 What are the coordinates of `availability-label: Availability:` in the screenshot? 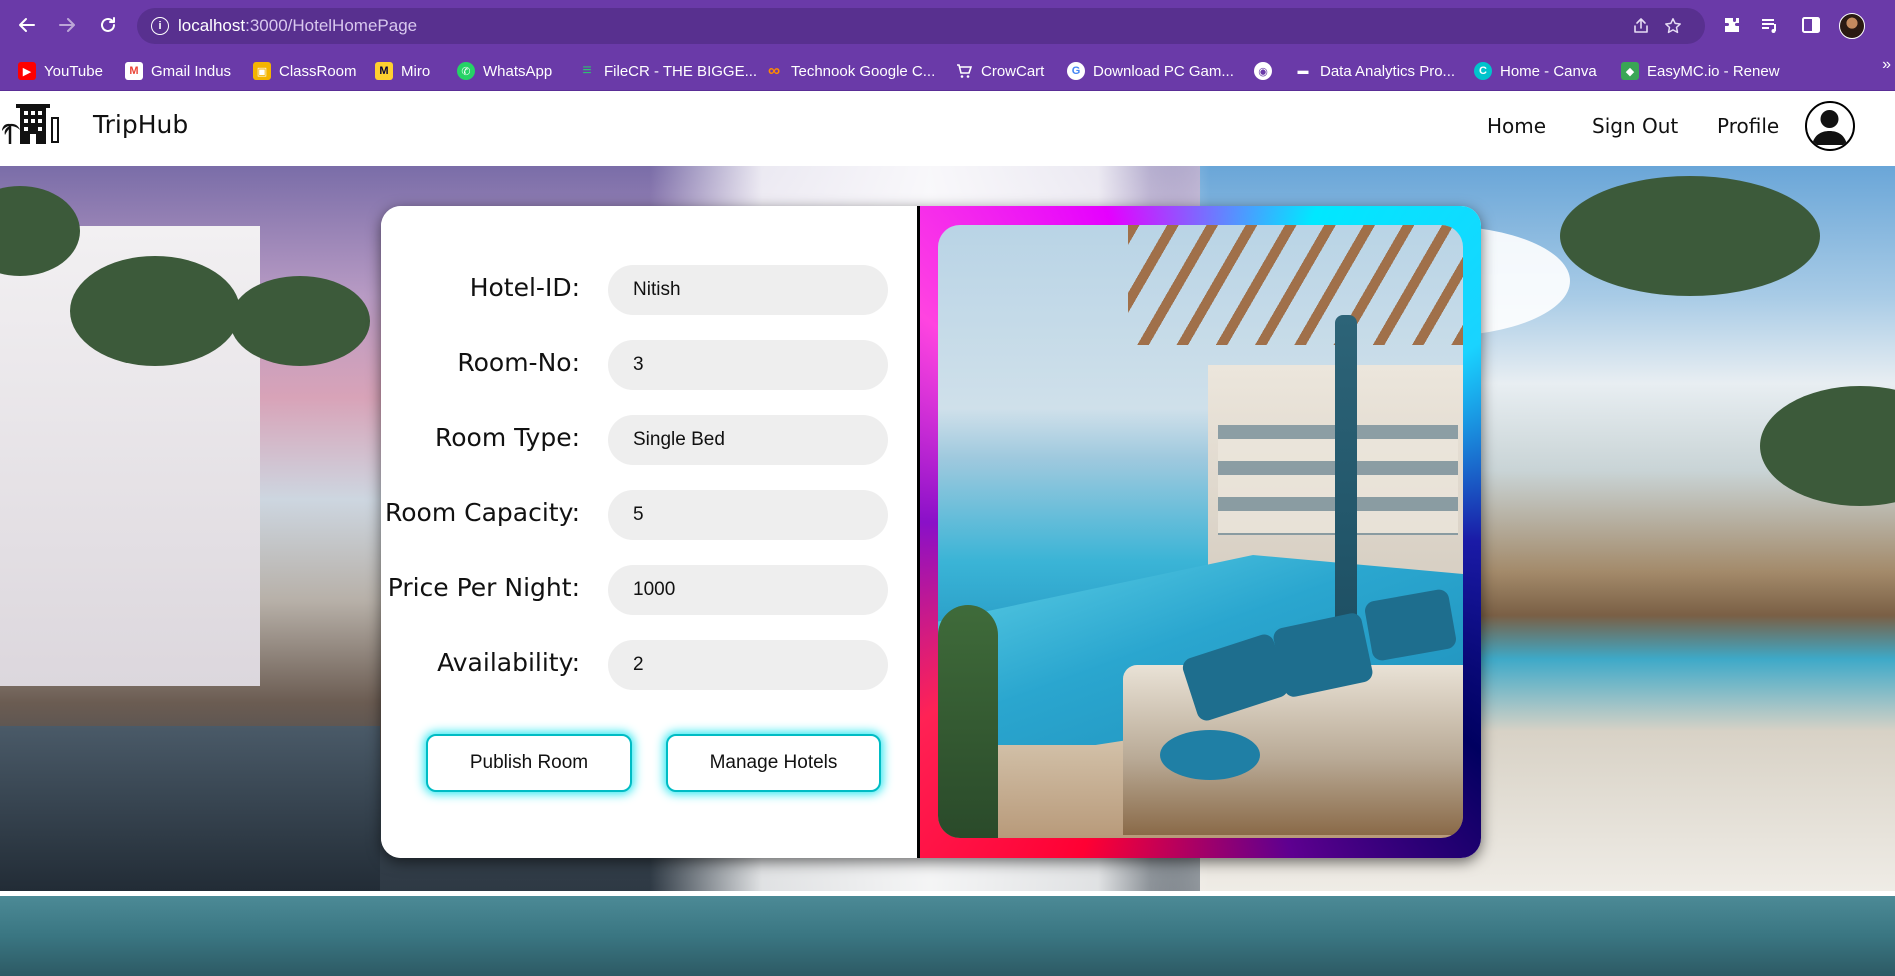 It's located at (508, 662).